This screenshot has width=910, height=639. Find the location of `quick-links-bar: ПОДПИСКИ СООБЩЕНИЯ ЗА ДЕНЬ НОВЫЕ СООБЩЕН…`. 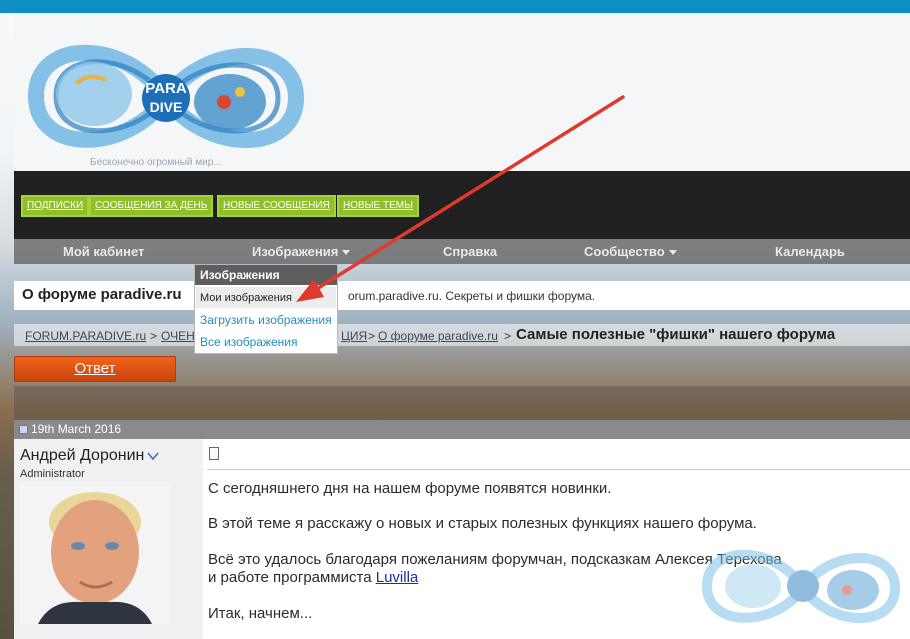

quick-links-bar: ПОДПИСКИ СООБЩЕНИЯ ЗА ДЕНЬ НОВЫЕ СООБЩЕН… is located at coordinates (462, 205).